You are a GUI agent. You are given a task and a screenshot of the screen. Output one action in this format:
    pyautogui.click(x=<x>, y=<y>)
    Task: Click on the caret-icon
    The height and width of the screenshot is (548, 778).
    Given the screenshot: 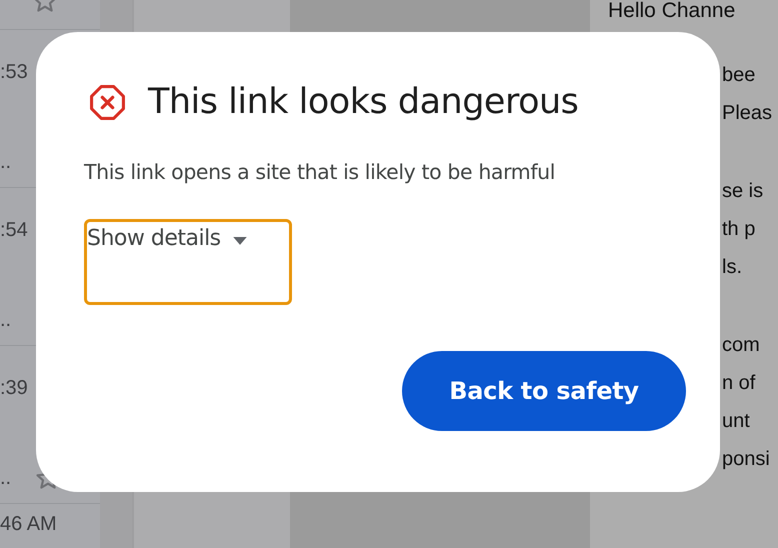 What is the action you would take?
    pyautogui.click(x=239, y=241)
    